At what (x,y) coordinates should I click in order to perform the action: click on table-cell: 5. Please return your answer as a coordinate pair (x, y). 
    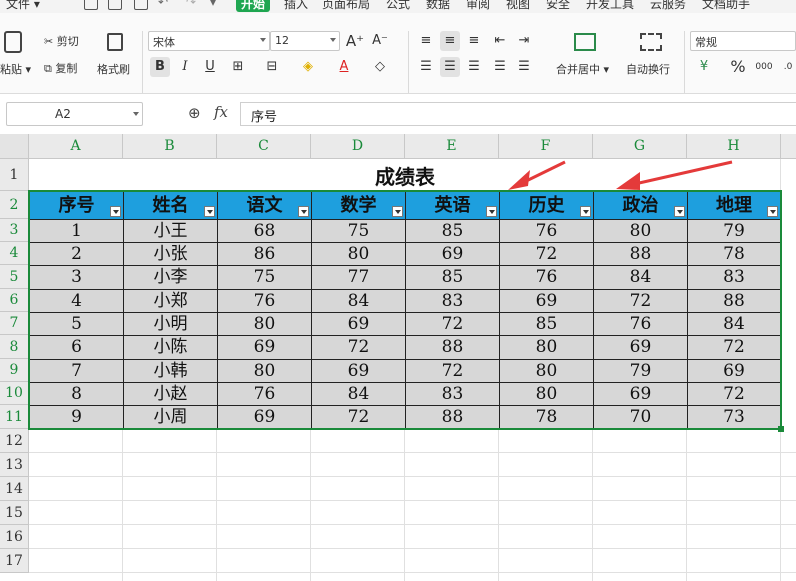
    Looking at the image, I should click on (76, 324).